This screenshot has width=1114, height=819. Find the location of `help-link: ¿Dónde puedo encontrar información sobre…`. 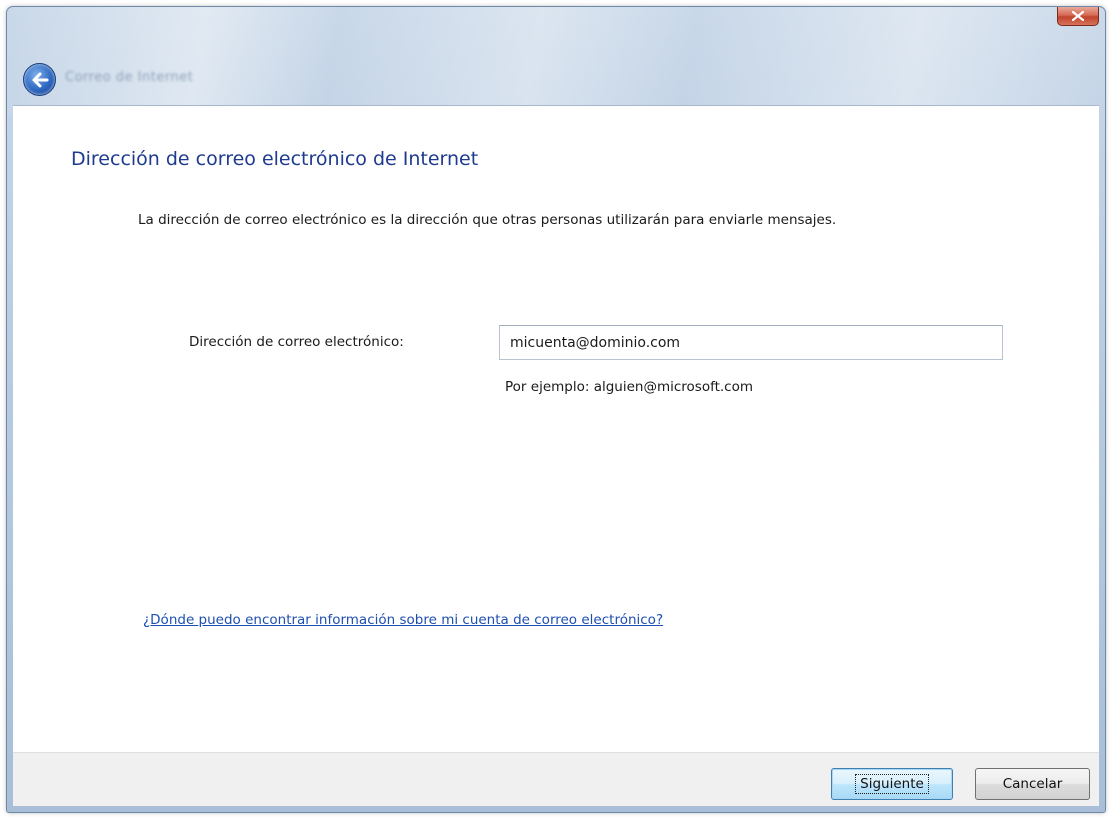

help-link: ¿Dónde puedo encontrar información sobre… is located at coordinates (403, 620).